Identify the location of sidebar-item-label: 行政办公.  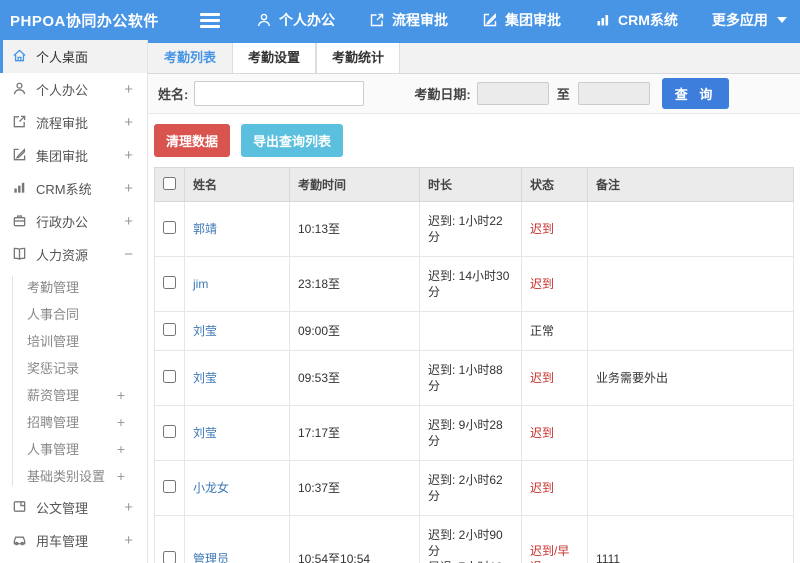
(62, 222).